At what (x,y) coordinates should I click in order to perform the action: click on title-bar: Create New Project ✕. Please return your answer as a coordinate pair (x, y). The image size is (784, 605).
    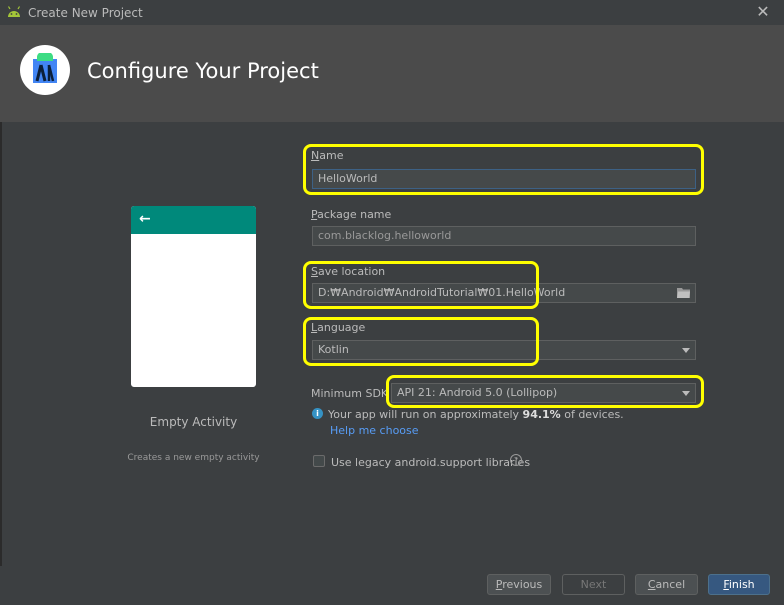
    Looking at the image, I should click on (392, 12).